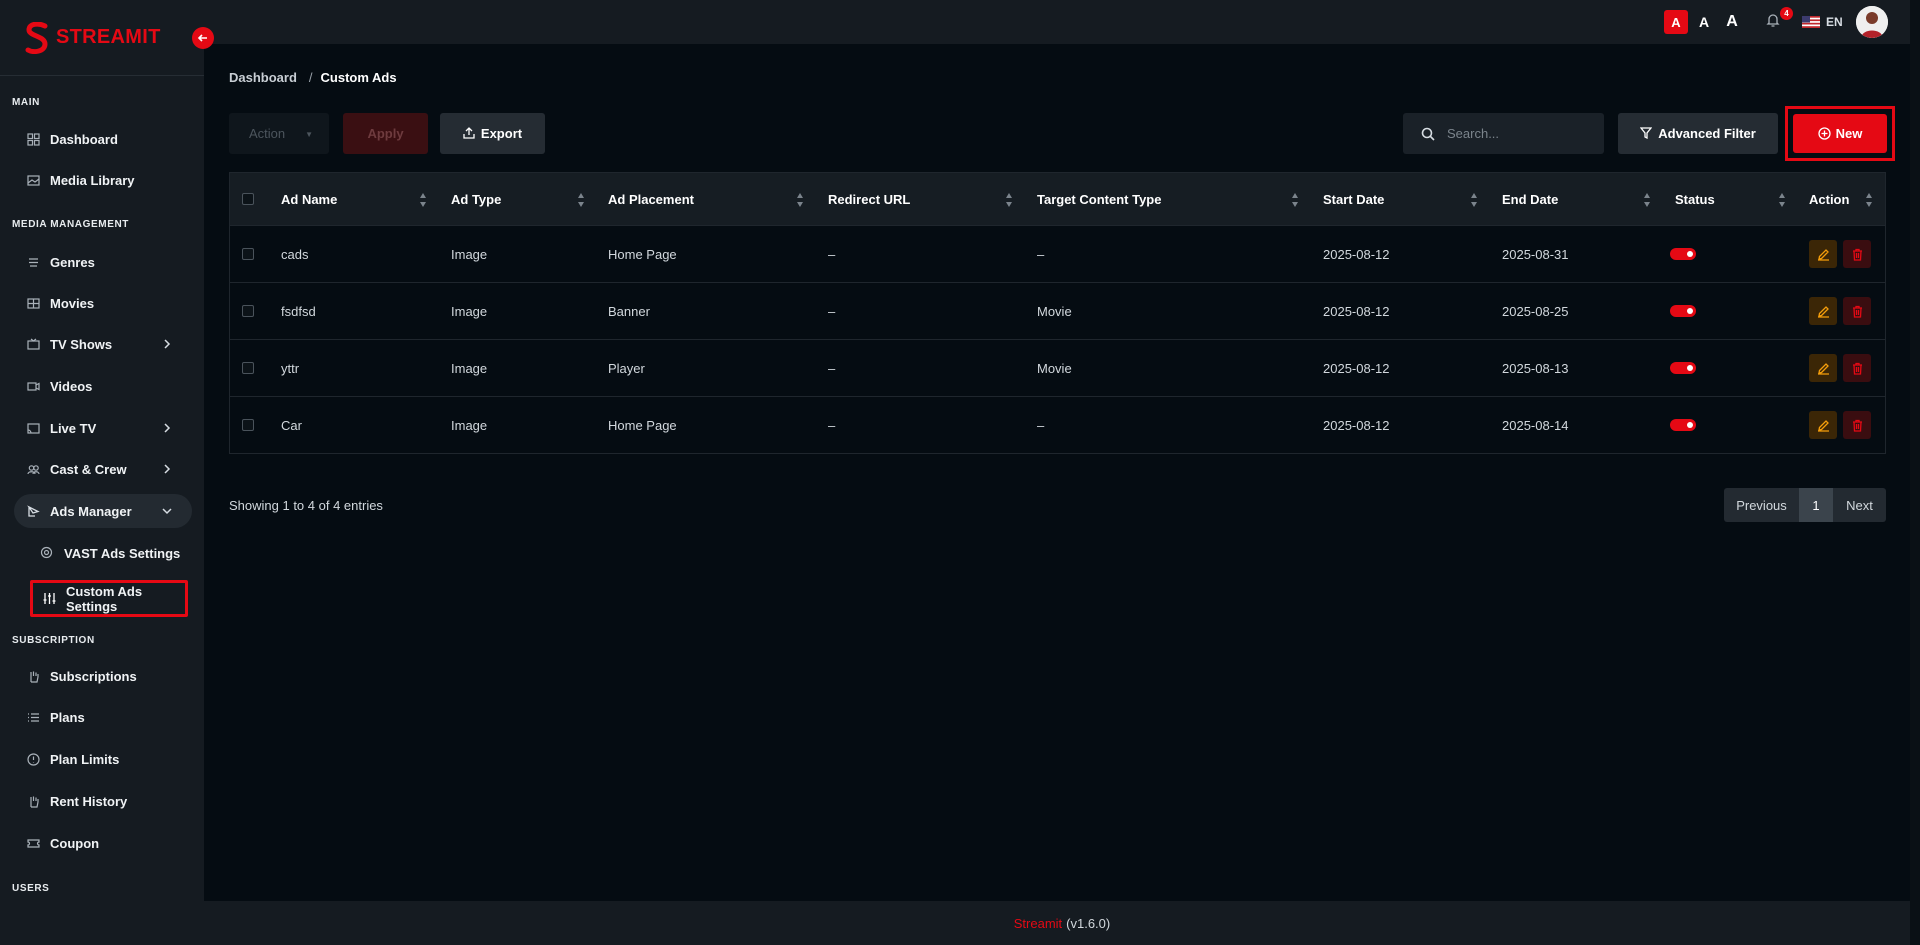 The height and width of the screenshot is (945, 1920). Describe the element at coordinates (1704, 22) in the screenshot. I see `font-size-medium-button: A` at that location.